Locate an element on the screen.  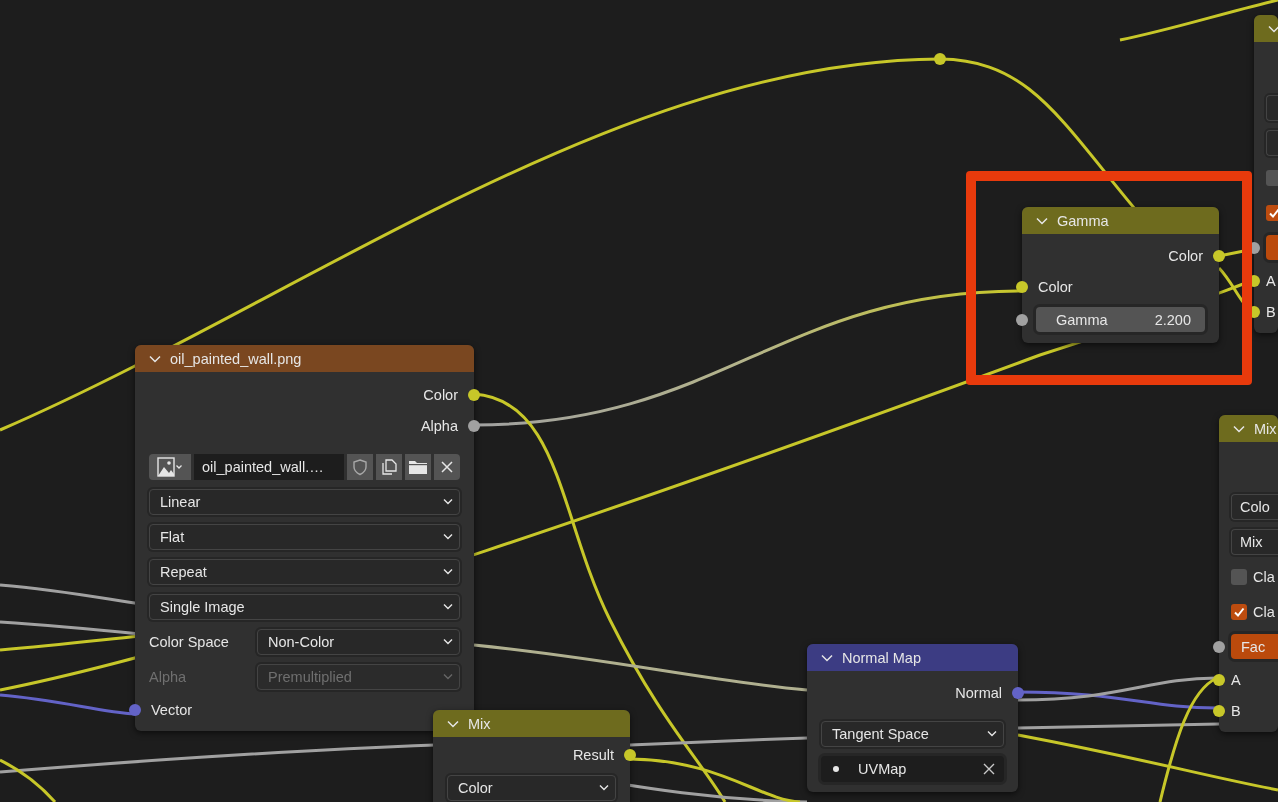
dropdown: Linear is located at coordinates (304, 501).